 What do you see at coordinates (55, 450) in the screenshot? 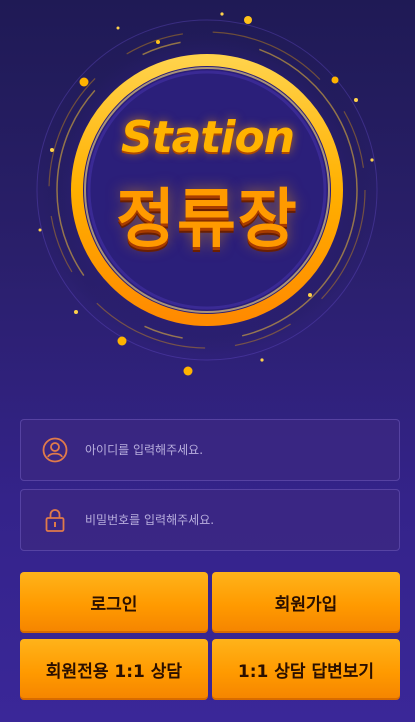
I see `user-circle-icon` at bounding box center [55, 450].